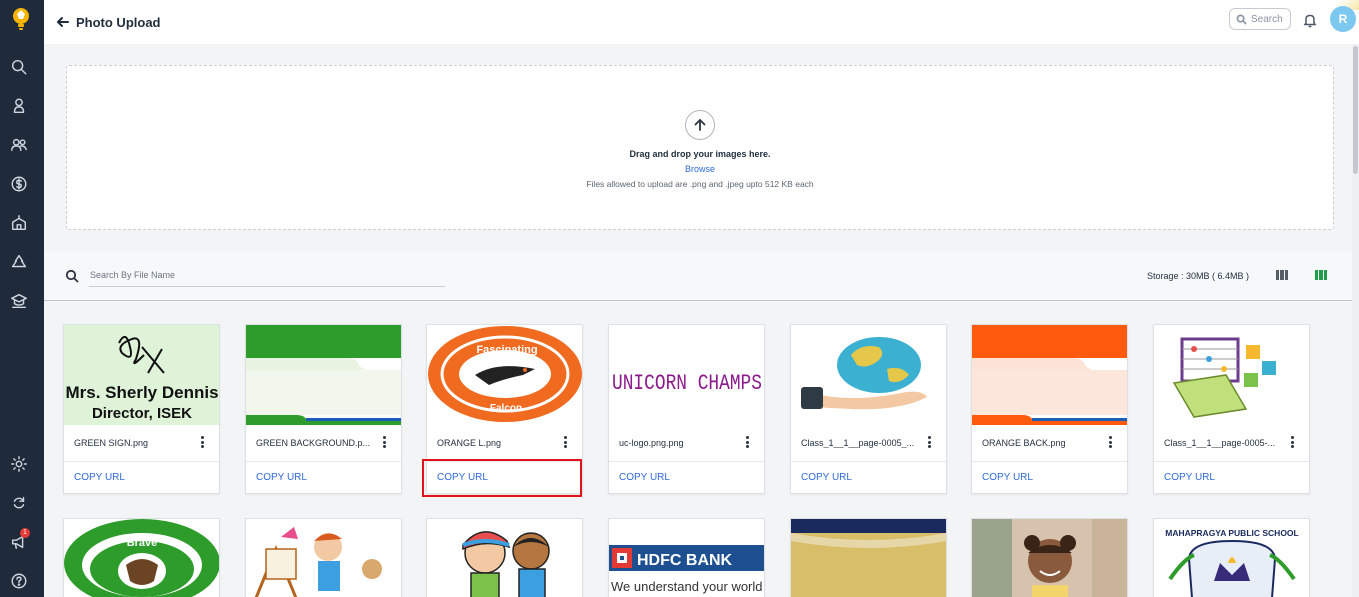 The height and width of the screenshot is (597, 1359). I want to click on bell-icon, so click(1310, 20).